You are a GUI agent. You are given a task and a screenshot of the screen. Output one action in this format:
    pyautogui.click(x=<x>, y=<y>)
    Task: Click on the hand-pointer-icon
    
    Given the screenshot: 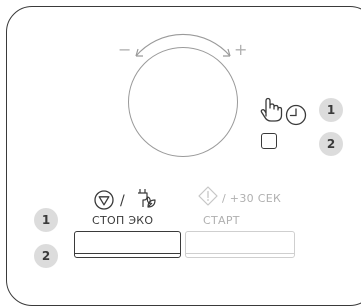 What is the action you would take?
    pyautogui.click(x=271, y=110)
    